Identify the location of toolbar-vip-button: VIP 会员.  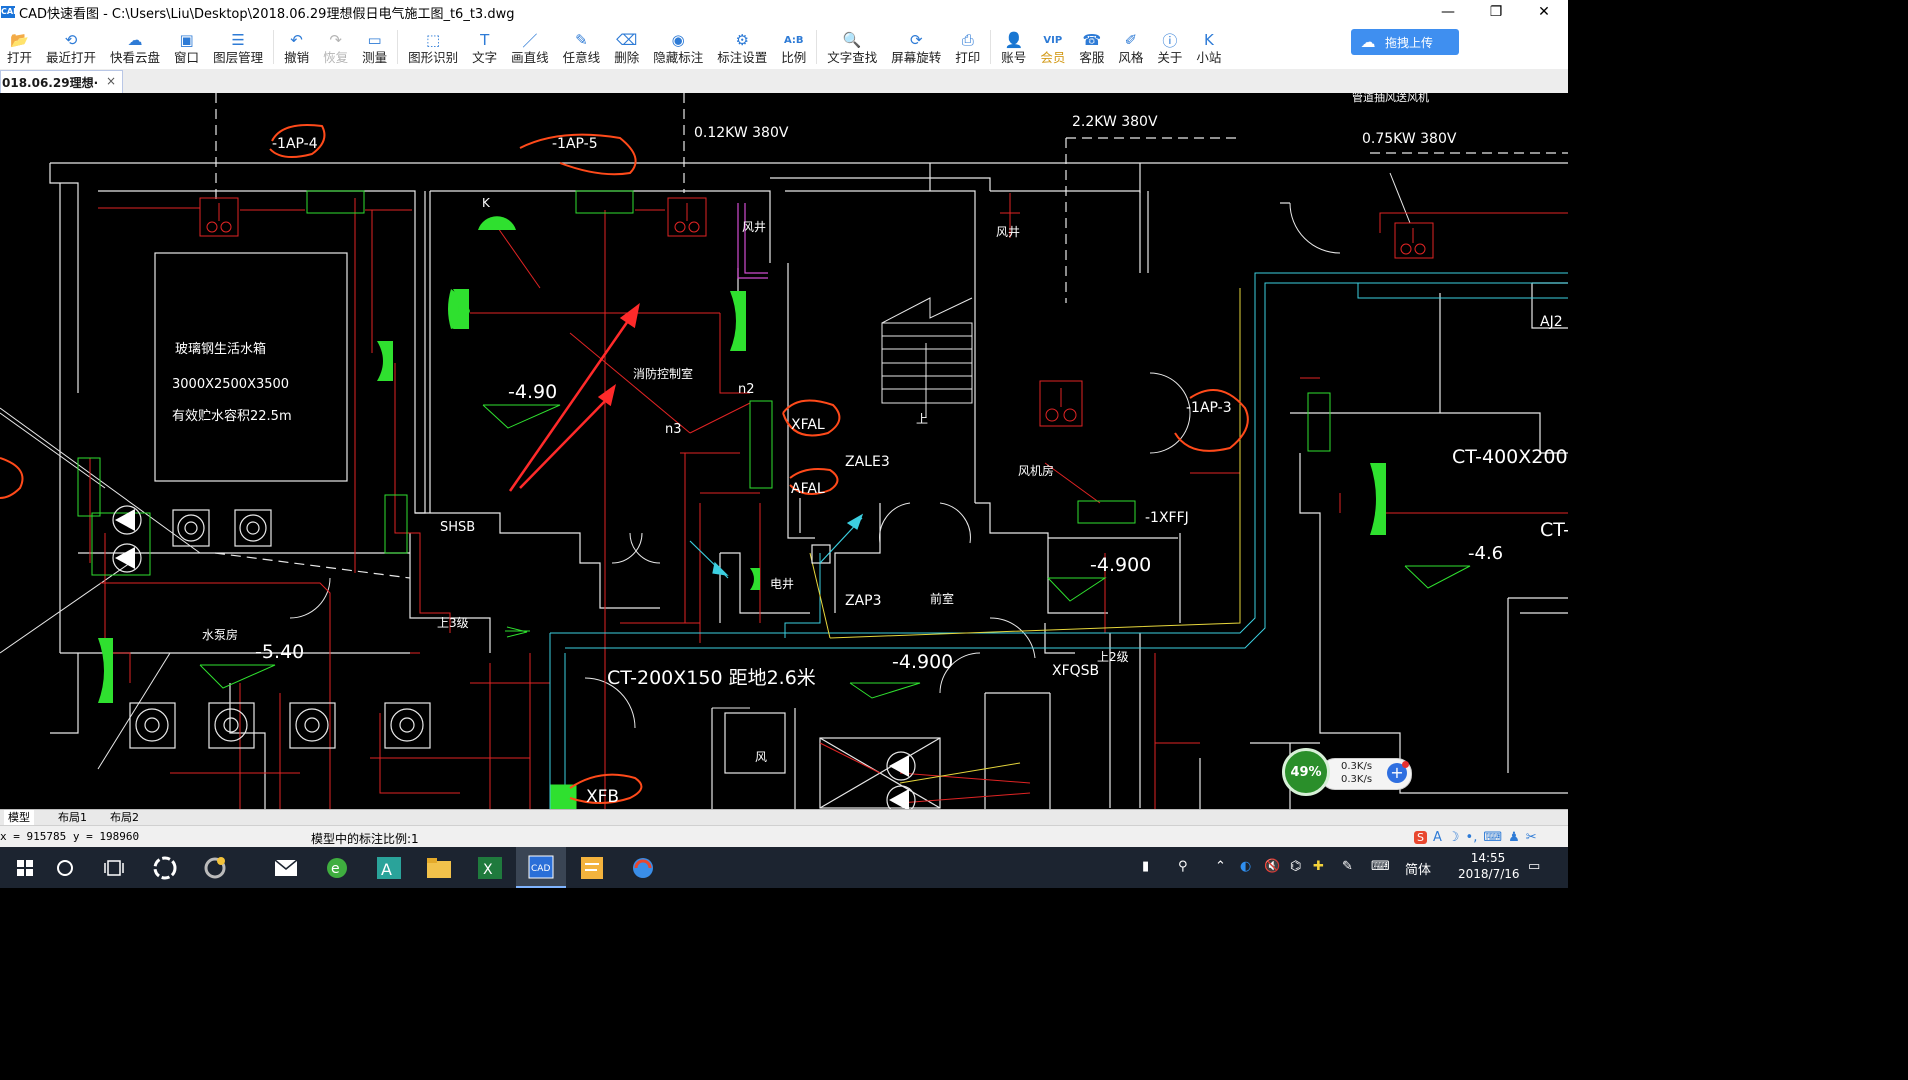
(1052, 47).